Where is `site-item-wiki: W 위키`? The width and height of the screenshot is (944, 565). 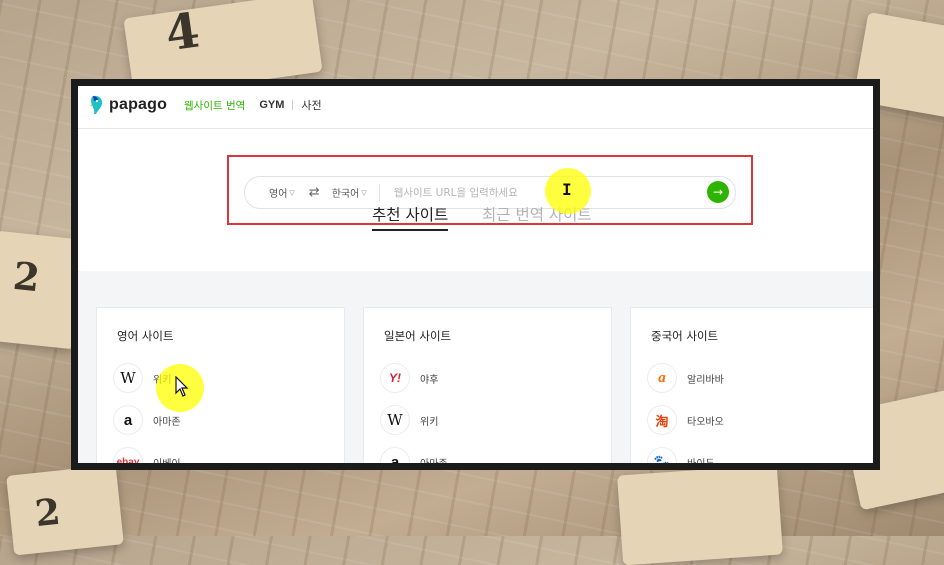
site-item-wiki: W 위키 is located at coordinates (409, 420).